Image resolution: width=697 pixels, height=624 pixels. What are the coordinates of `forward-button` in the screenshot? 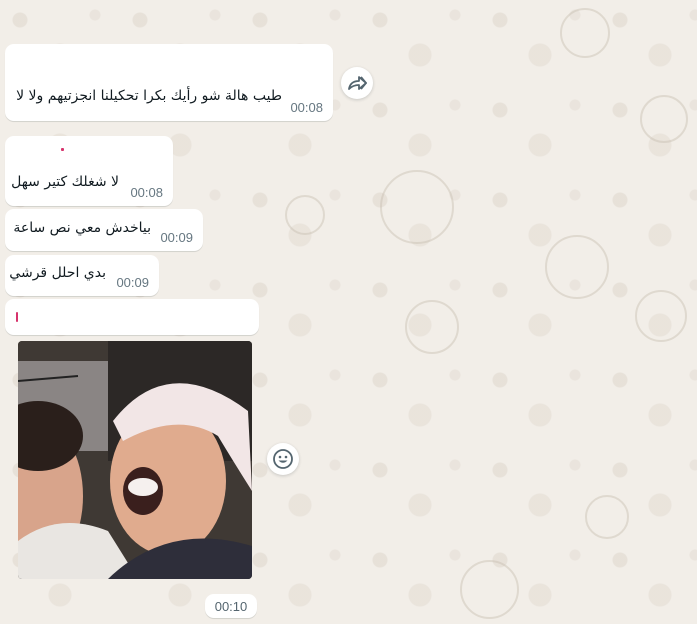 It's located at (357, 83).